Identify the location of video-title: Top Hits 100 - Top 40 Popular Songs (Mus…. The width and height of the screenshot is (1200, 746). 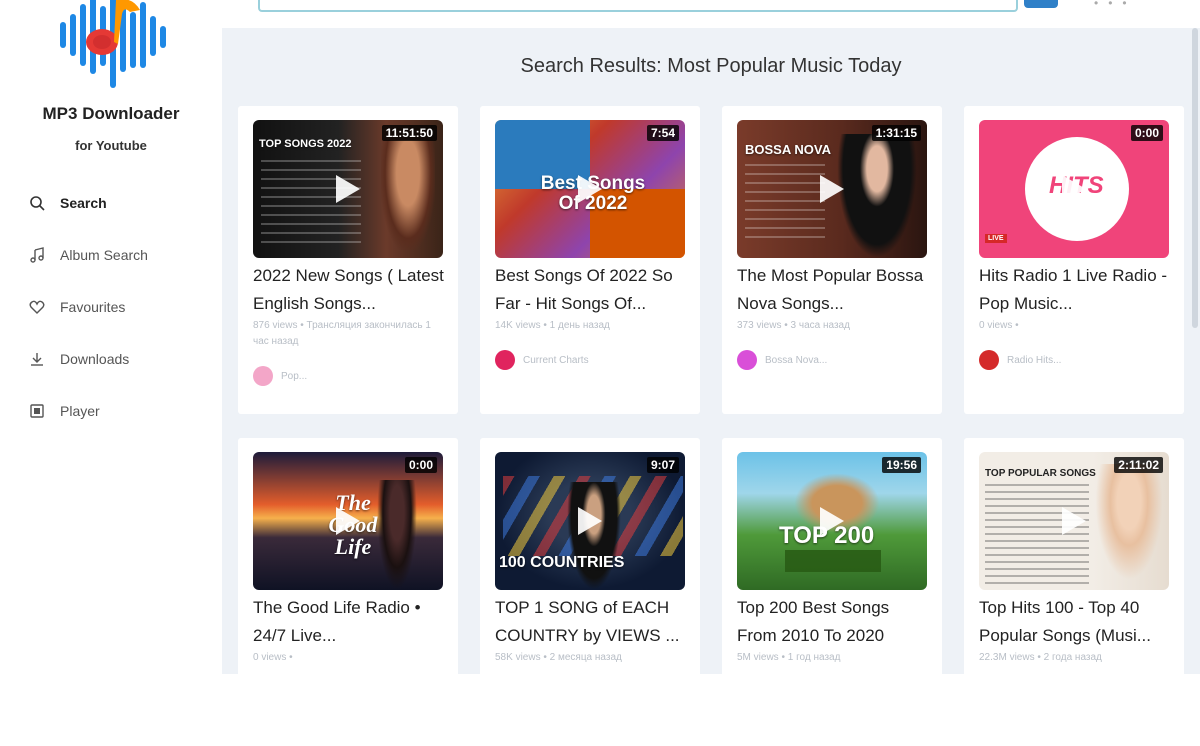
(1075, 622).